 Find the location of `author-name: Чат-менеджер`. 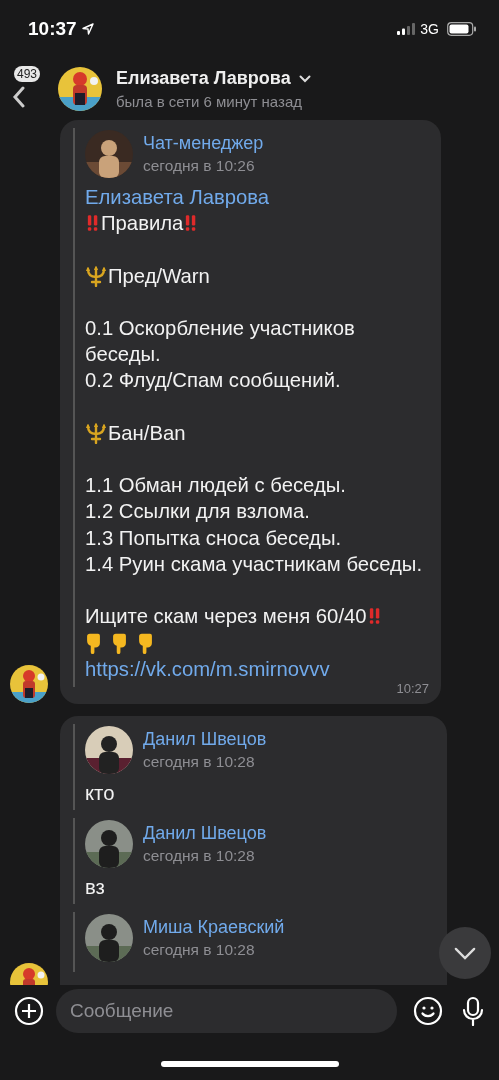

author-name: Чат-менеджер is located at coordinates (203, 143).